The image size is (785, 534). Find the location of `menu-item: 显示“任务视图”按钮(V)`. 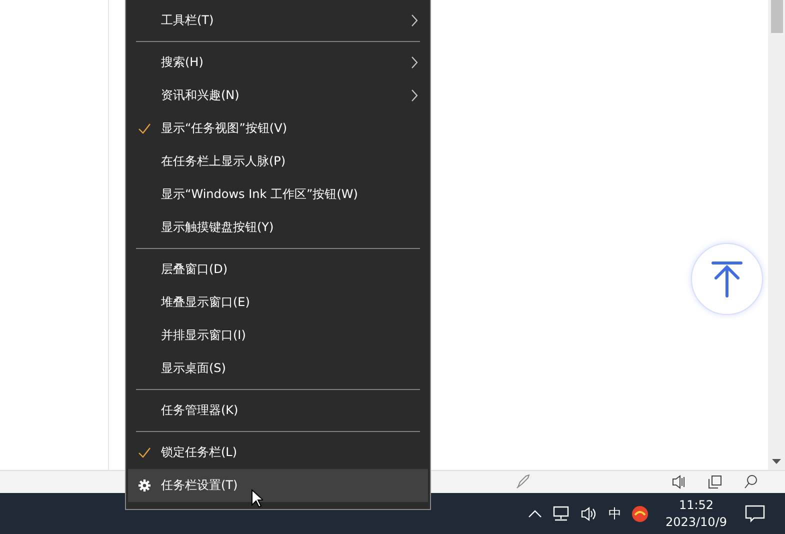

menu-item: 显示“任务视图”按钮(V) is located at coordinates (278, 128).